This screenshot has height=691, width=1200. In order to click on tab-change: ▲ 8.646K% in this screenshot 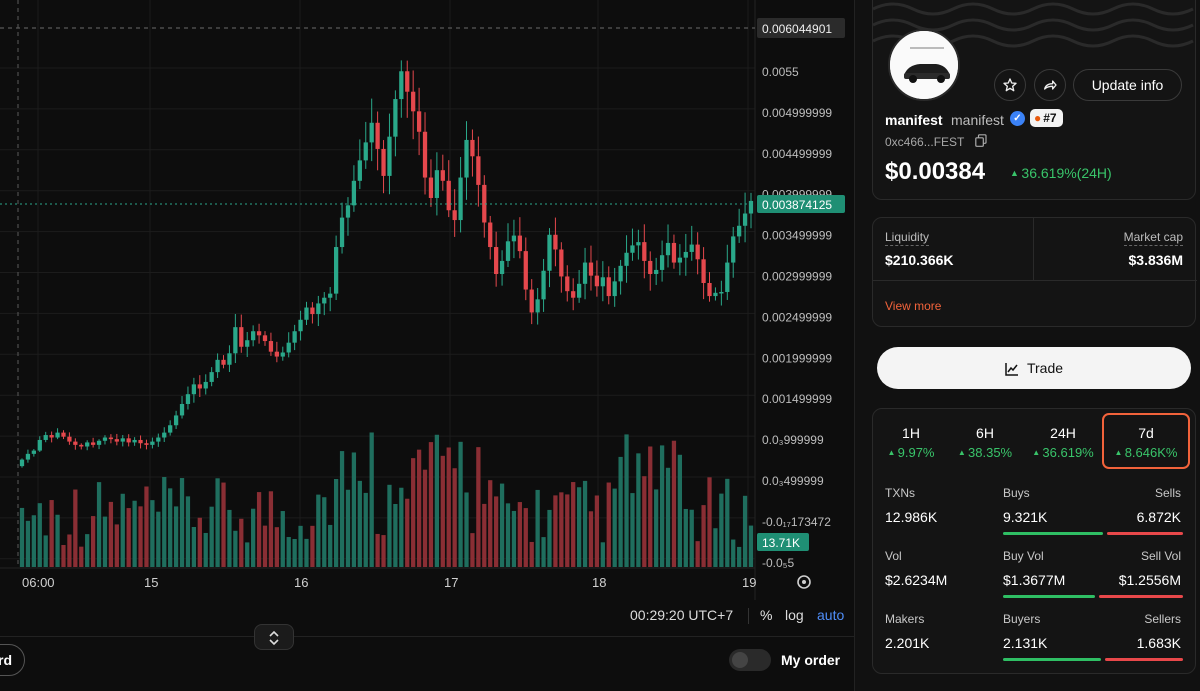, I will do `click(1146, 452)`.